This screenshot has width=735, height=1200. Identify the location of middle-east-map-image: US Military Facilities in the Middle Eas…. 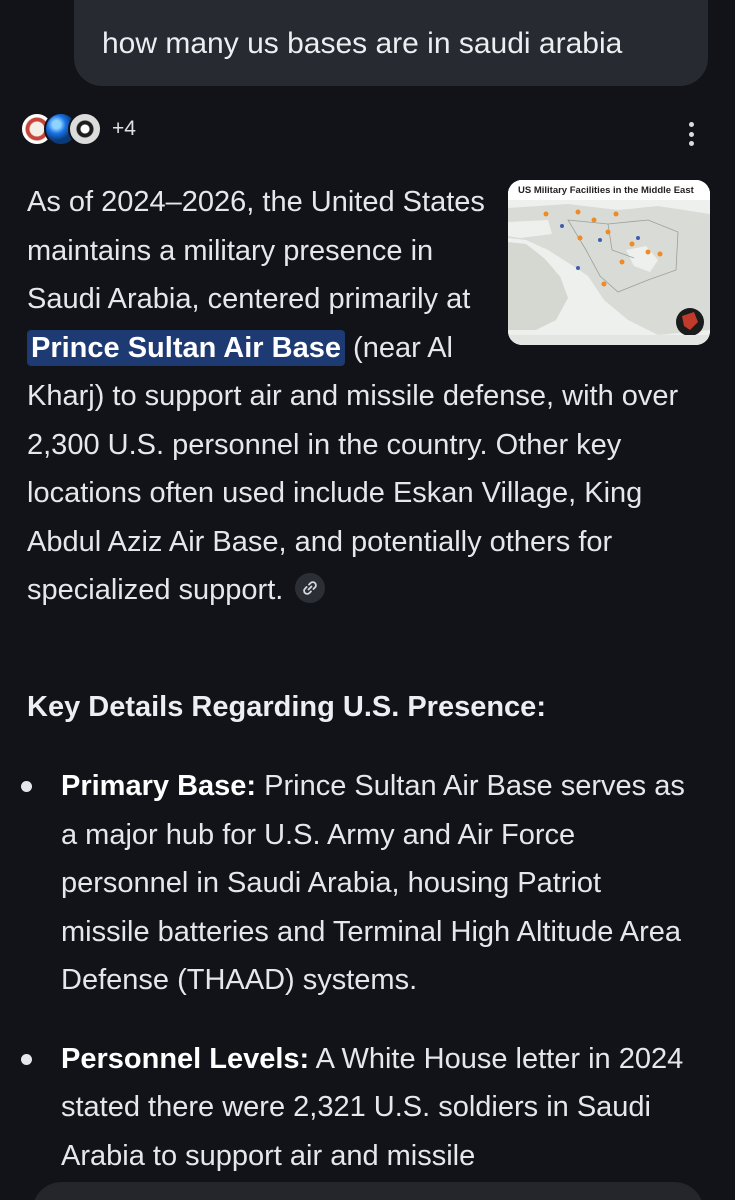
(609, 262).